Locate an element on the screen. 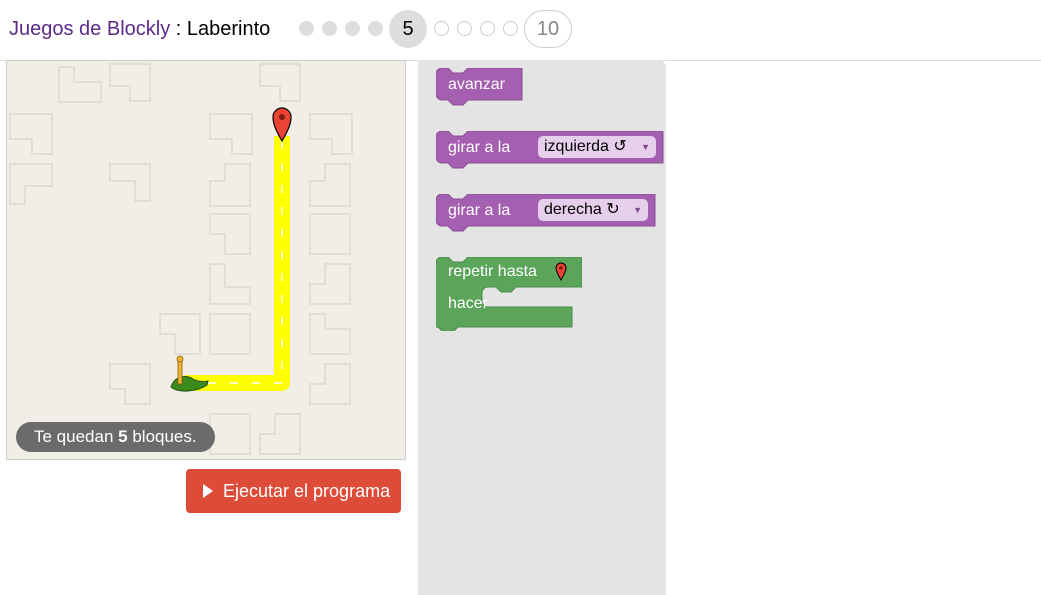 This screenshot has width=1041, height=595. capacity-suffix: bloques. is located at coordinates (162, 436).